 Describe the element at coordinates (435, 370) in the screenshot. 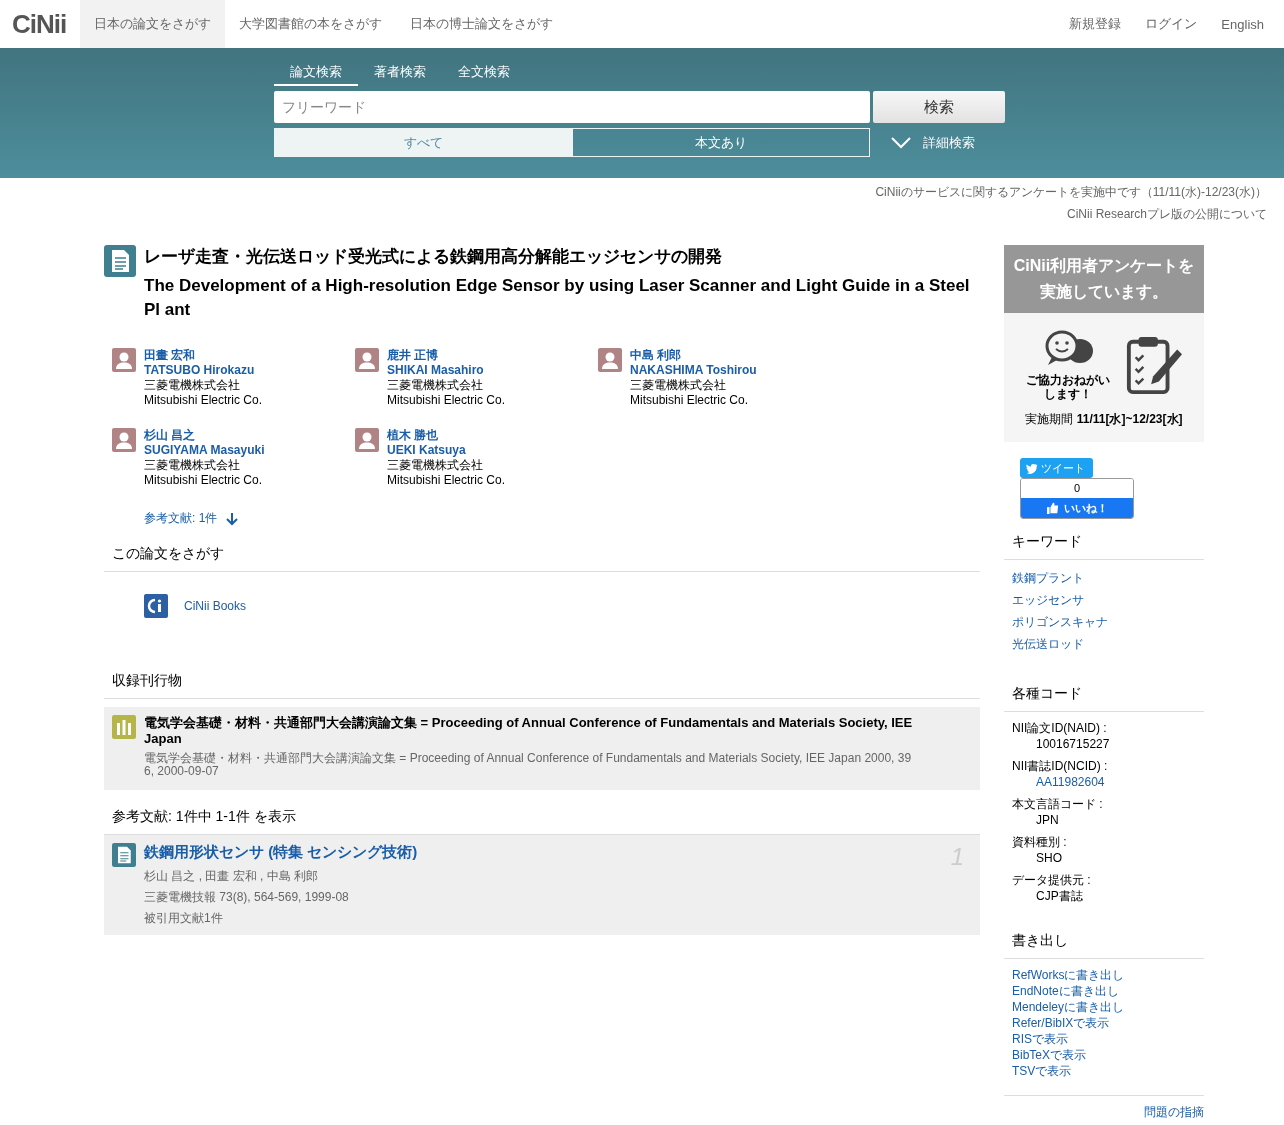

I see `author-name-link: SHIKAI Masahiro` at that location.